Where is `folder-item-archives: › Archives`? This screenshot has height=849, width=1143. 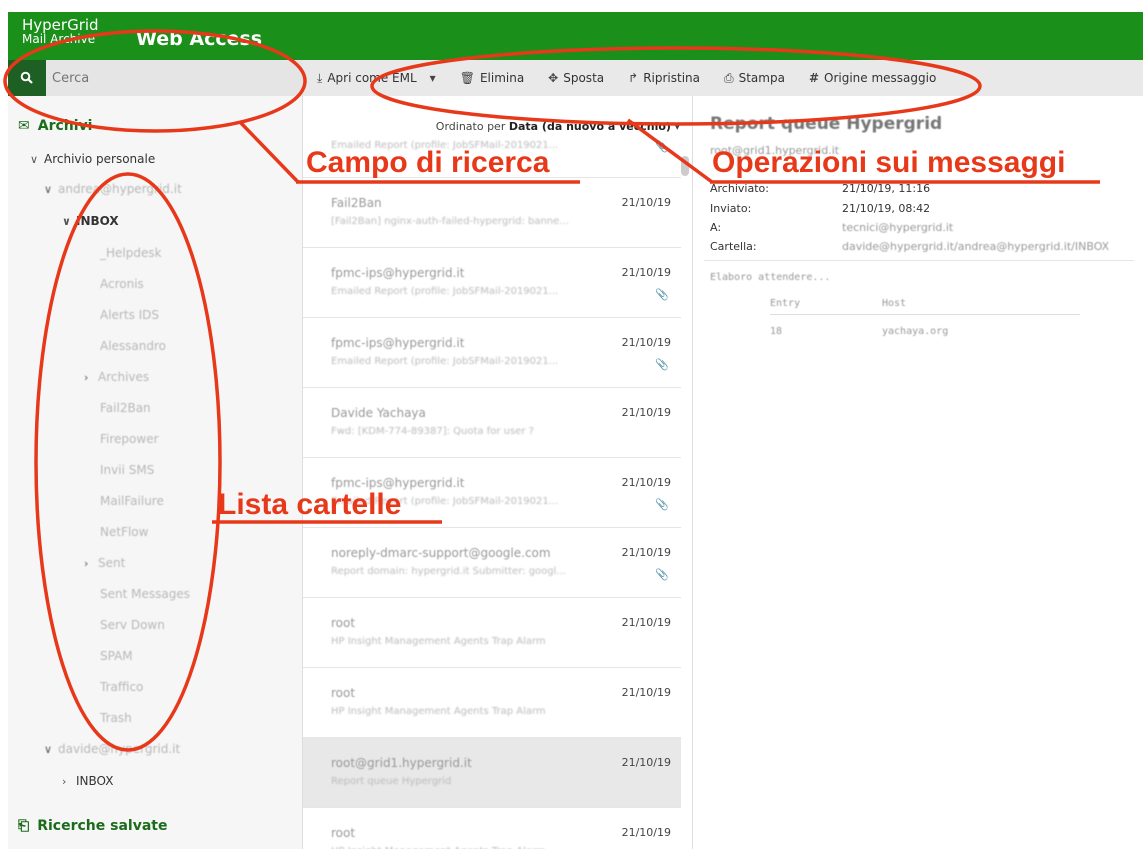
folder-item-archives: › Archives is located at coordinates (116, 377).